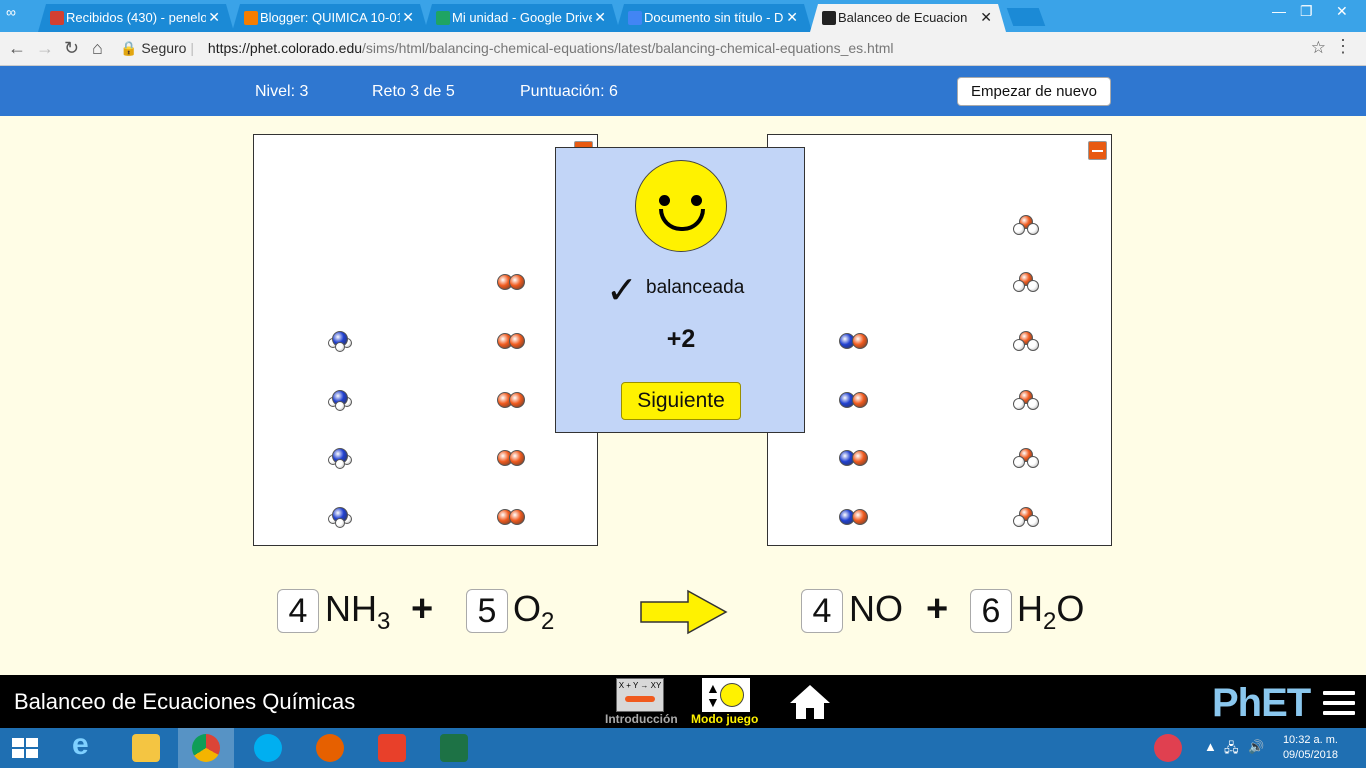 This screenshot has height=768, width=1366. What do you see at coordinates (683, 748) in the screenshot?
I see `windows-taskbar: e ▲ 🖧 🔊 10:32 a. m. 09/05/2018` at bounding box center [683, 748].